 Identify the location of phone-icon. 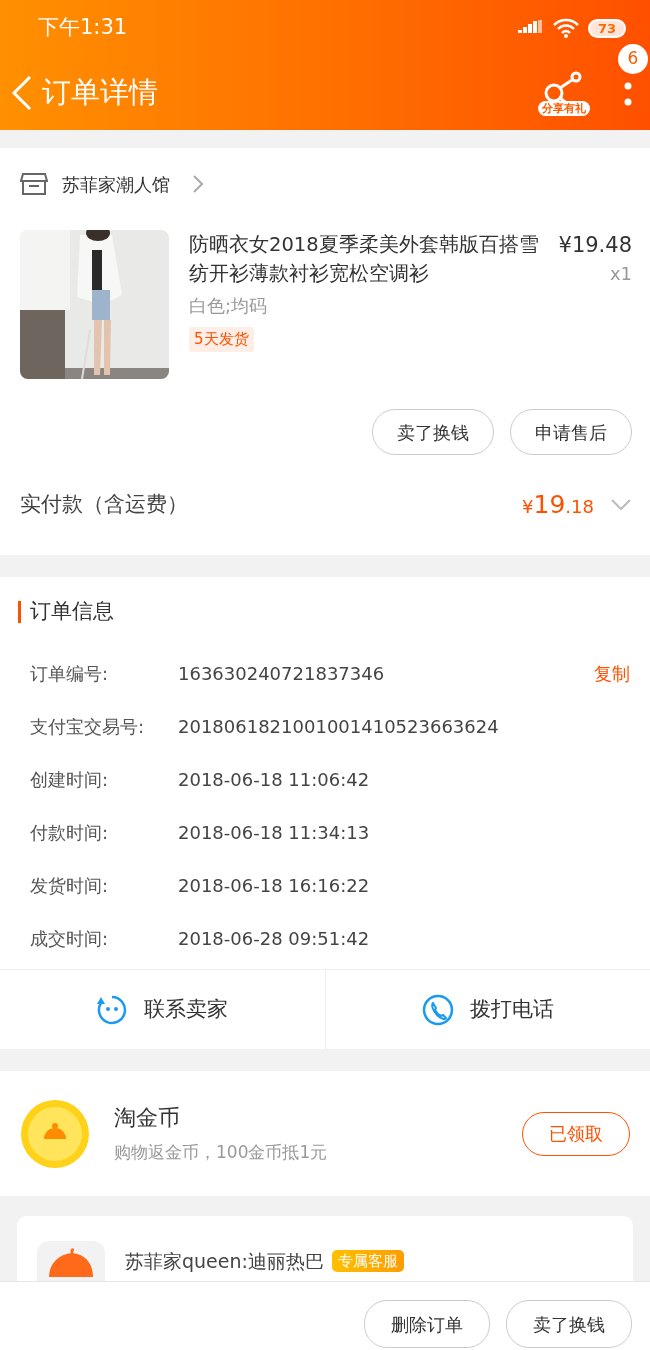
(437, 1009).